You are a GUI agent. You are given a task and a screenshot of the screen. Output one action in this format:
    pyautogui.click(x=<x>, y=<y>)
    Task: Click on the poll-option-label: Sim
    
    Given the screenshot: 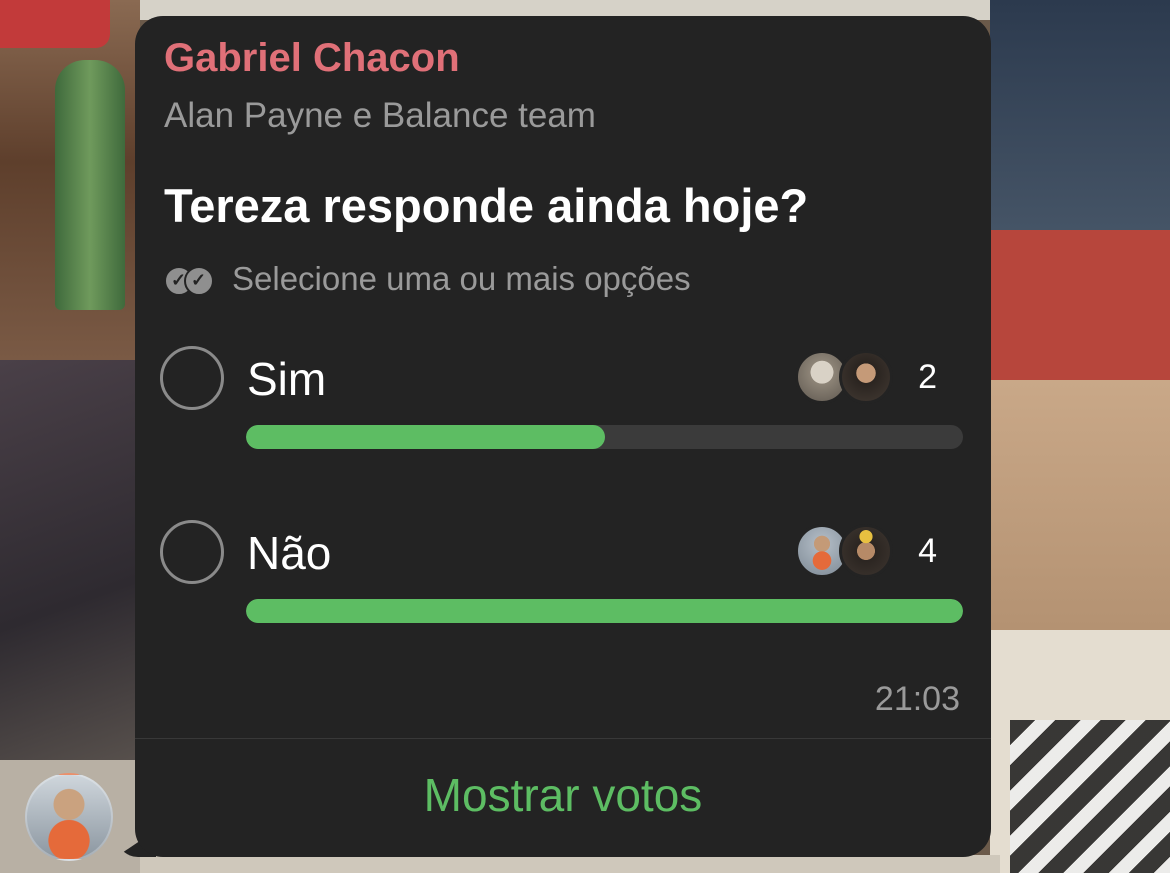 What is the action you would take?
    pyautogui.click(x=287, y=379)
    